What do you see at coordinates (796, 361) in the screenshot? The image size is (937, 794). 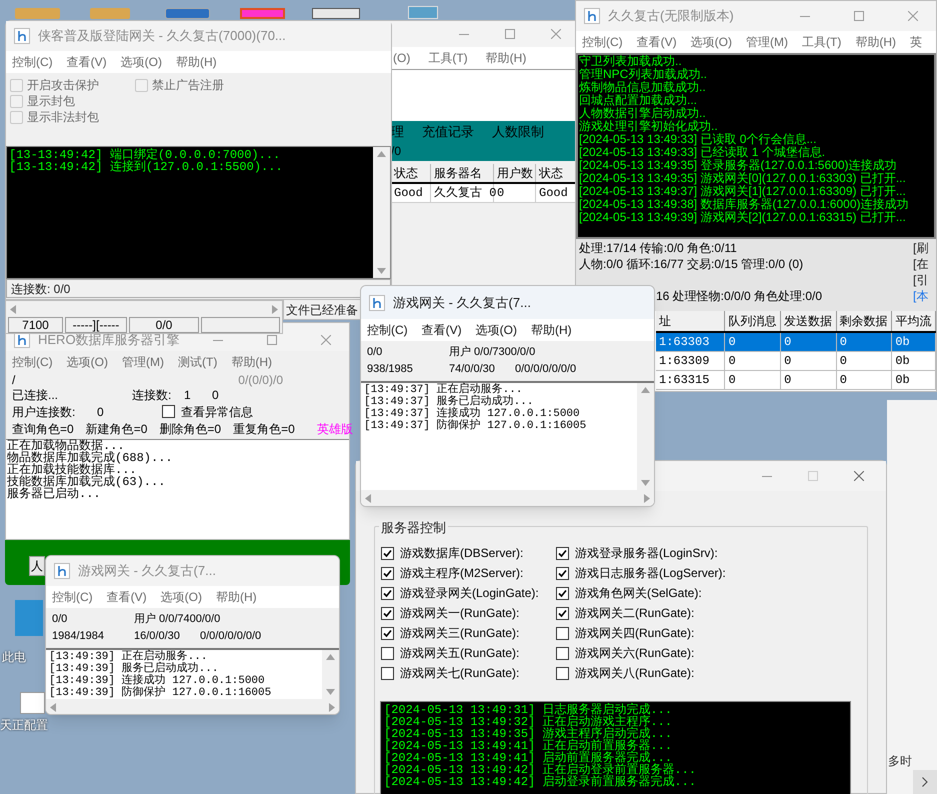 I see `table-row: 1:63309 0 0 0 0b` at bounding box center [796, 361].